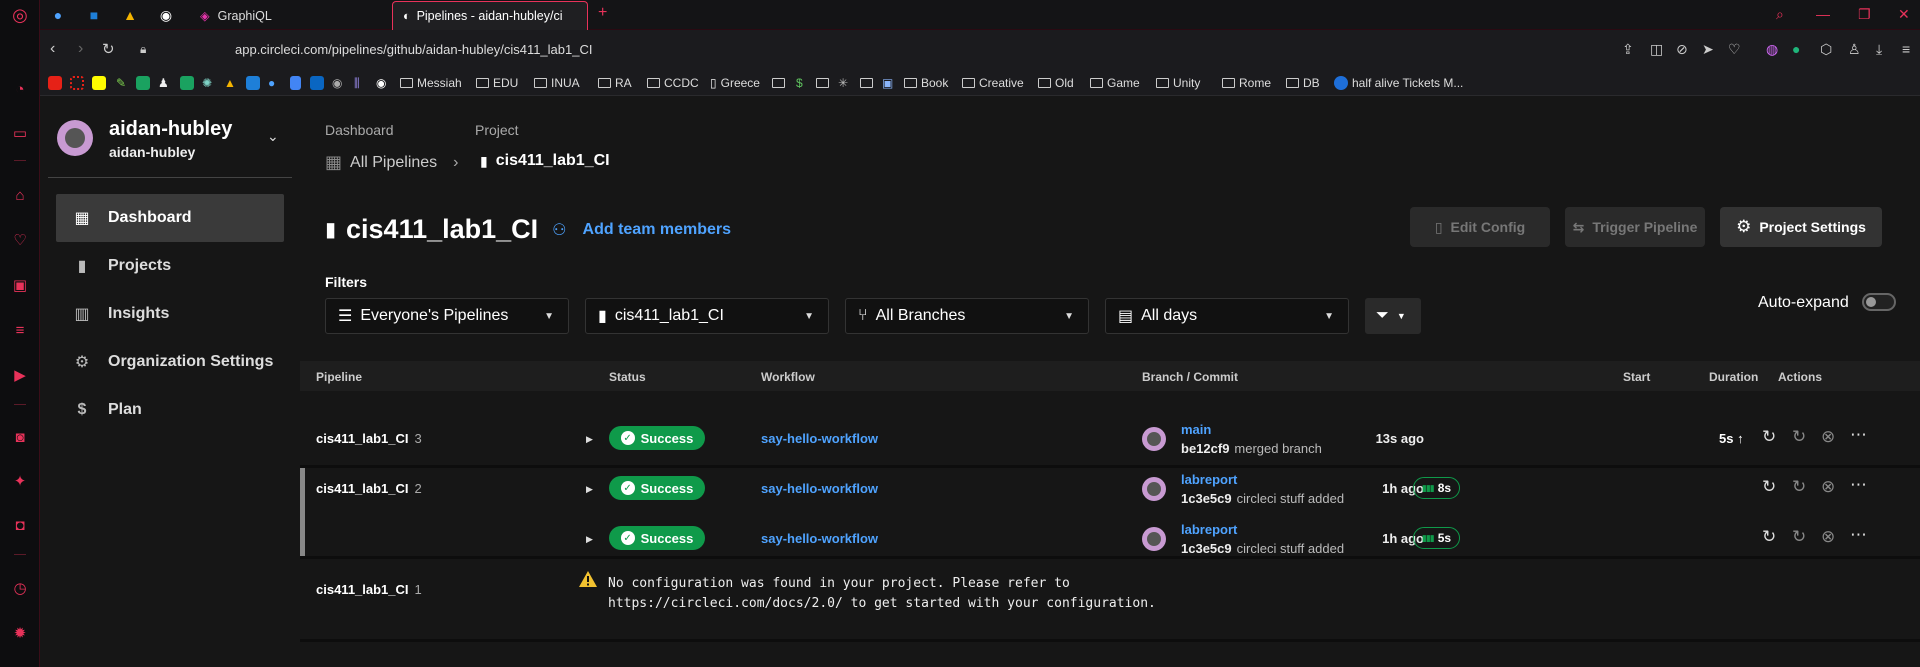 Image resolution: width=1920 pixels, height=667 pixels. I want to click on home-icon: ⌂, so click(20, 195).